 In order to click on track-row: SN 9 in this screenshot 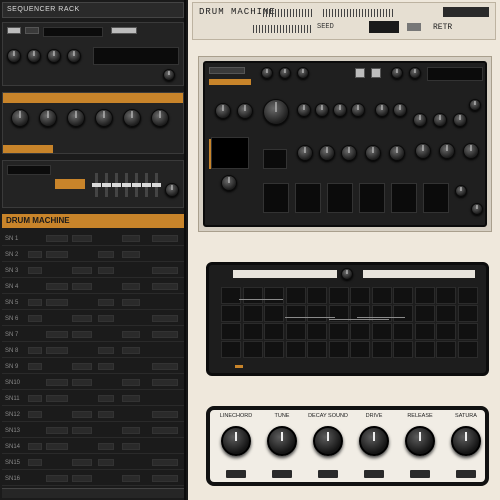, I will do `click(93, 367)`.